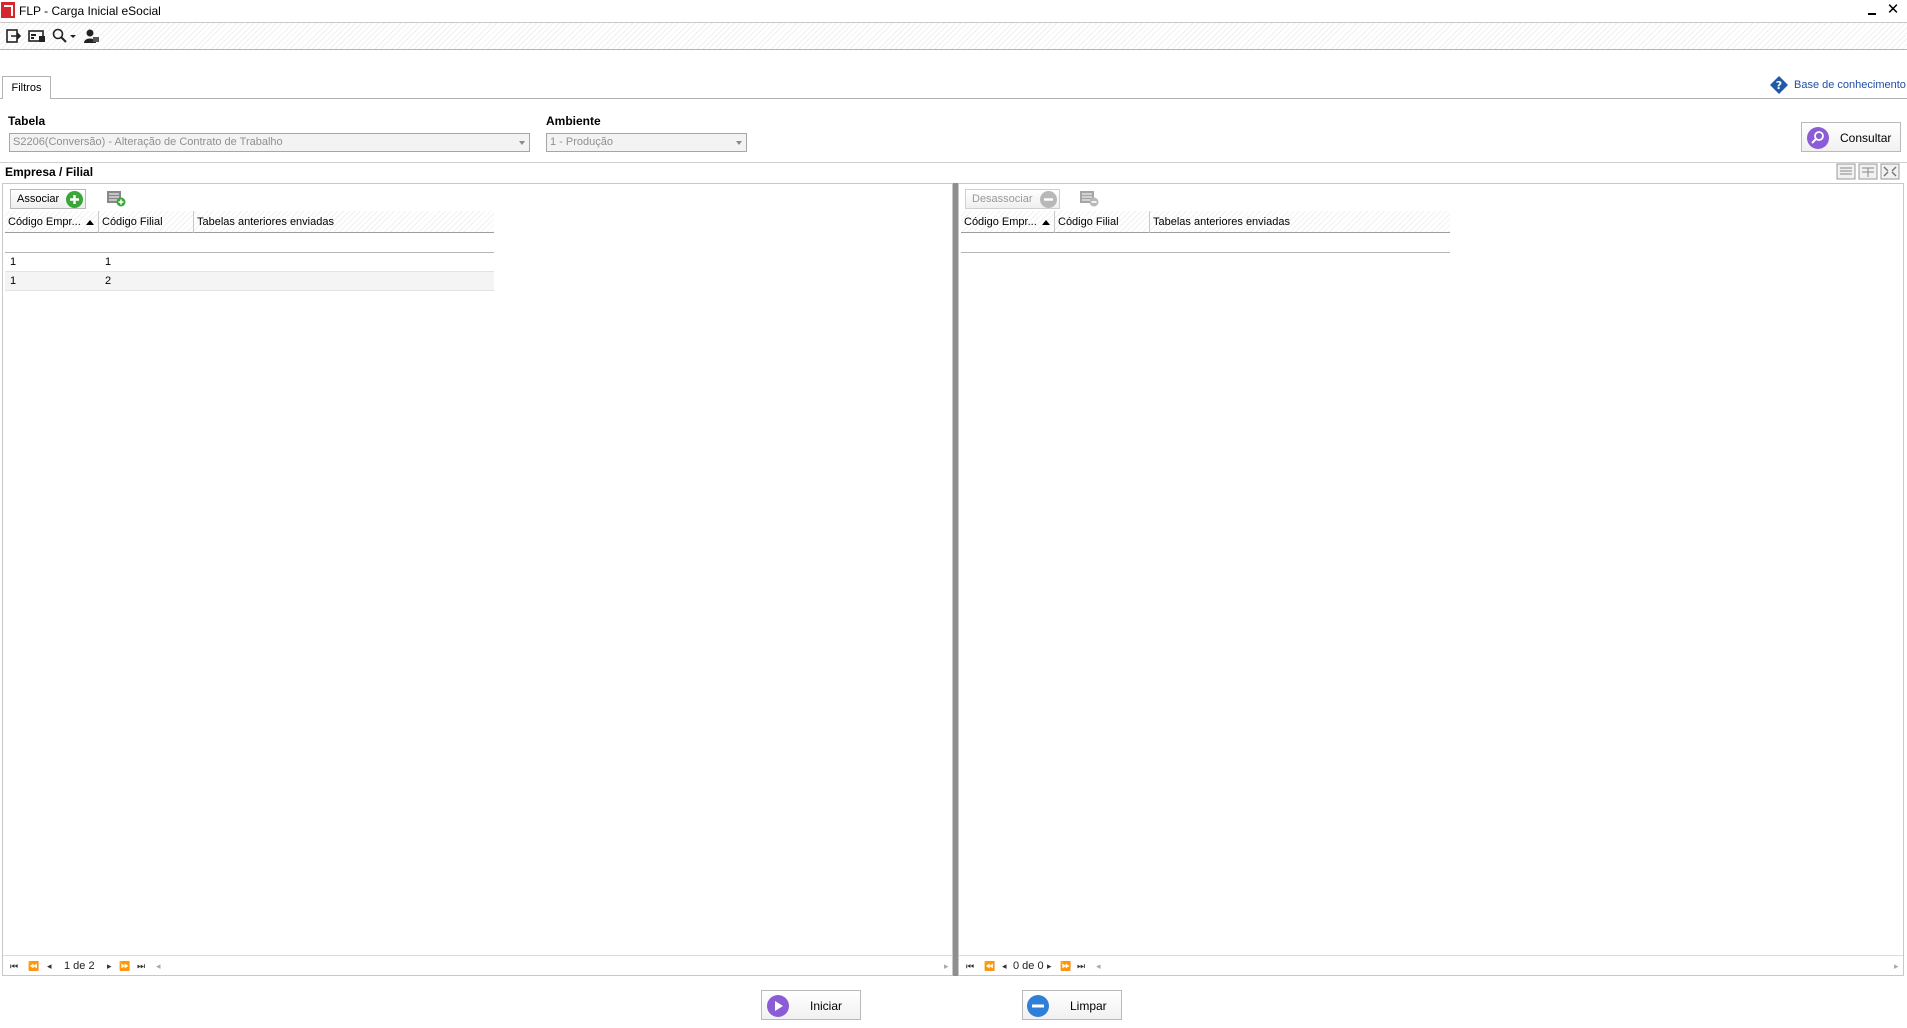 This screenshot has height=1028, width=1907. I want to click on desassociar-label: Desassociar, so click(1002, 199).